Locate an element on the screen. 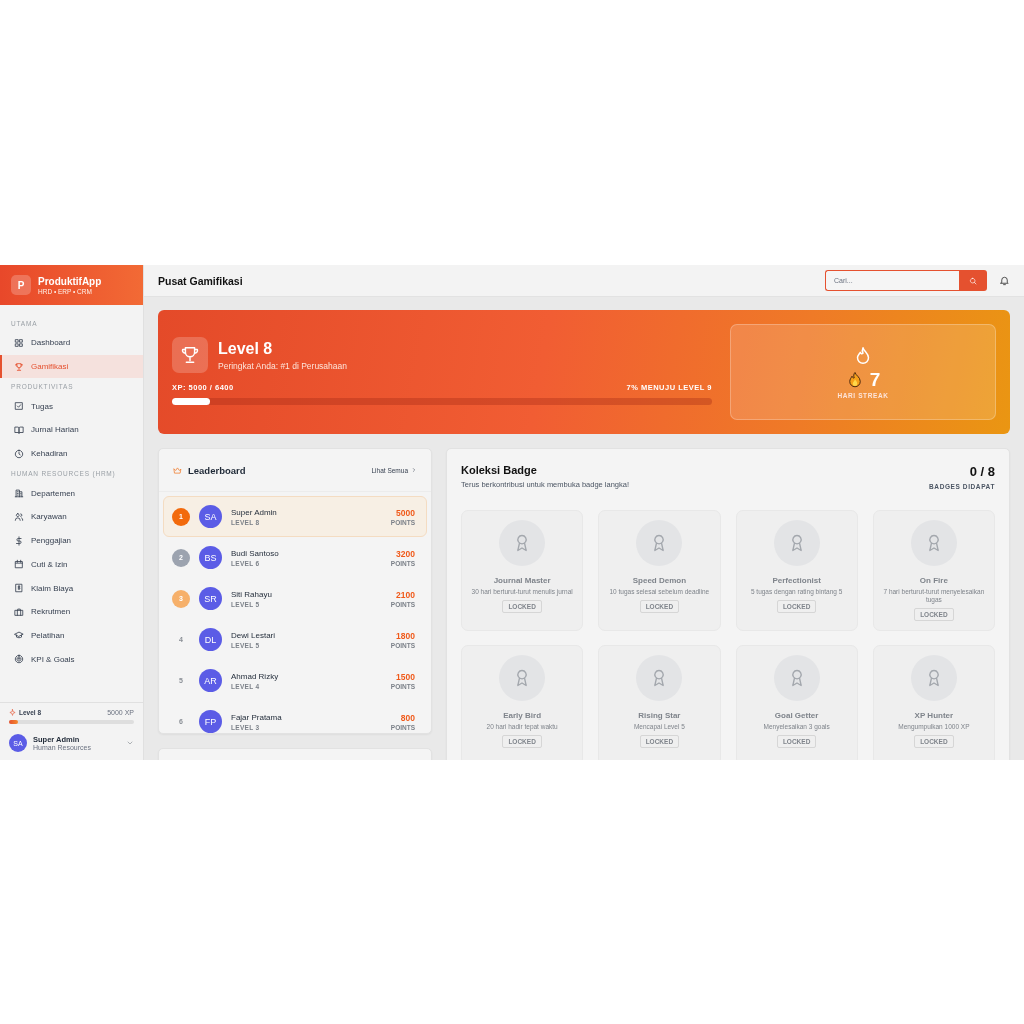  building-icon is located at coordinates (19, 493).